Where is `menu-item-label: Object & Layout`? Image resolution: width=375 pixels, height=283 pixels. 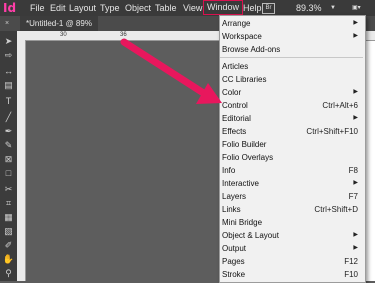
menu-item-label: Object & Layout is located at coordinates (250, 235).